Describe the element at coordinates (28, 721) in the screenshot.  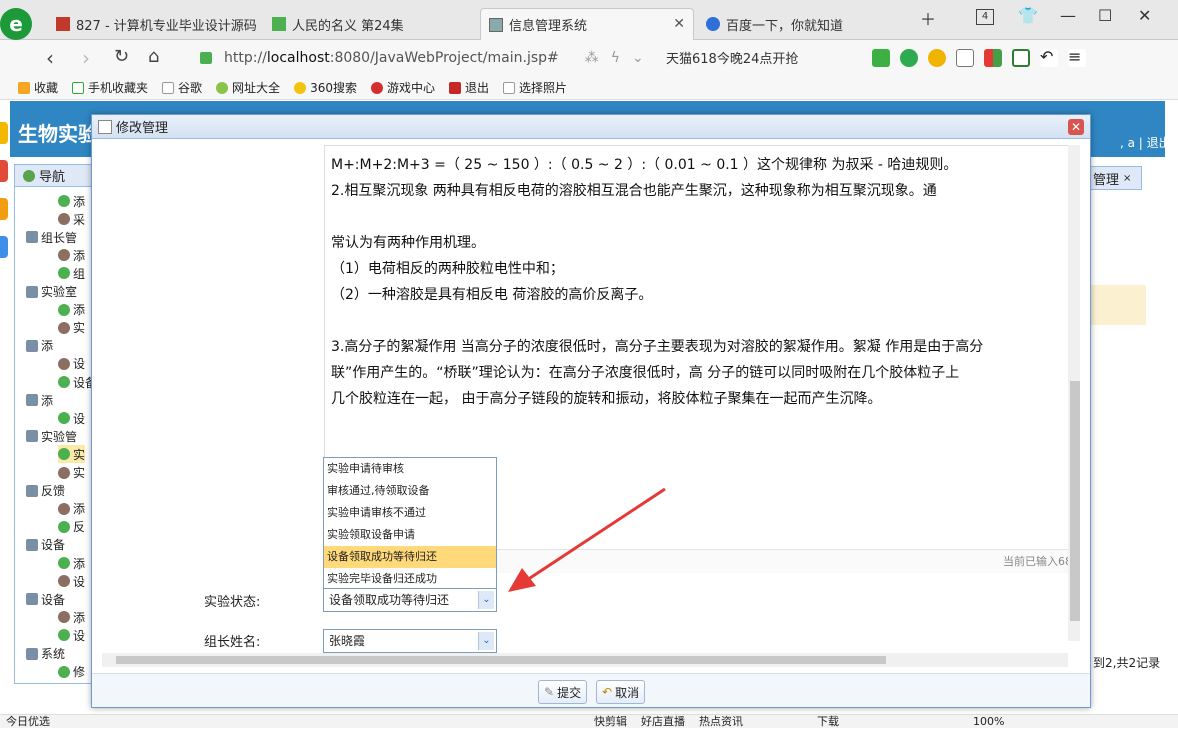
I see `statusbar-left: 今日优选` at that location.